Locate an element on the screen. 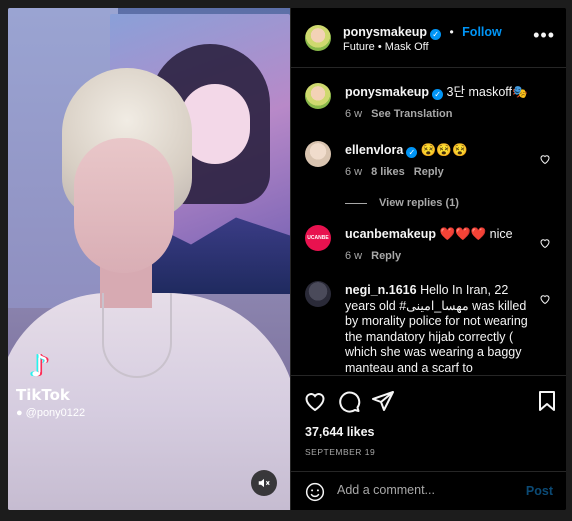 This screenshot has width=572, height=521. mute-icon is located at coordinates (264, 483).